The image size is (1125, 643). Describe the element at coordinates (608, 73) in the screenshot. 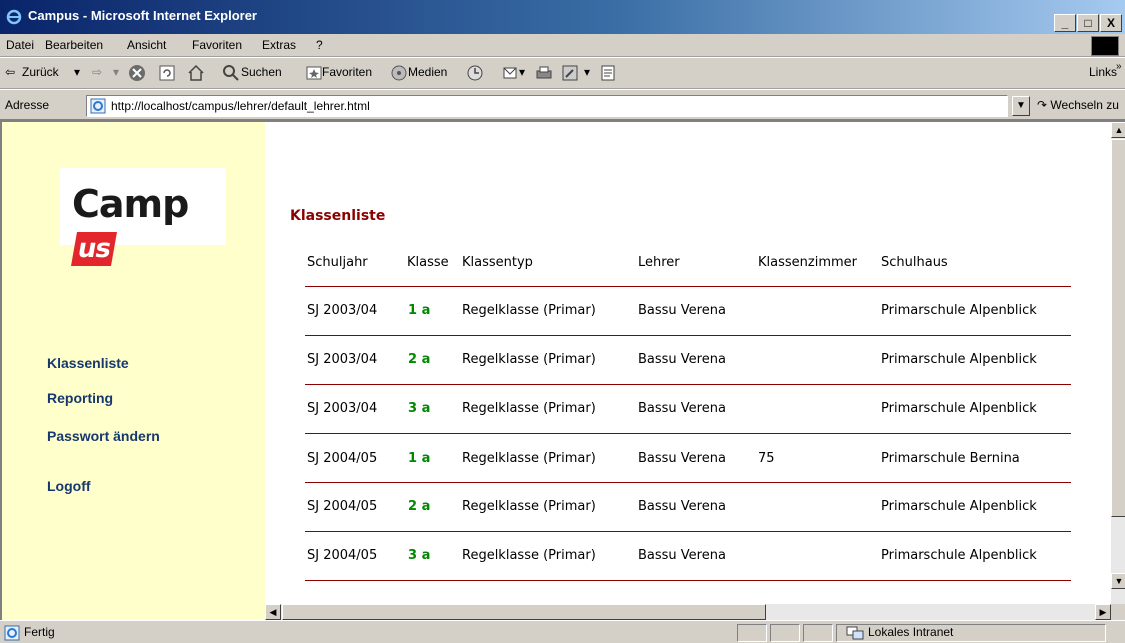

I see `discuss-icon` at that location.